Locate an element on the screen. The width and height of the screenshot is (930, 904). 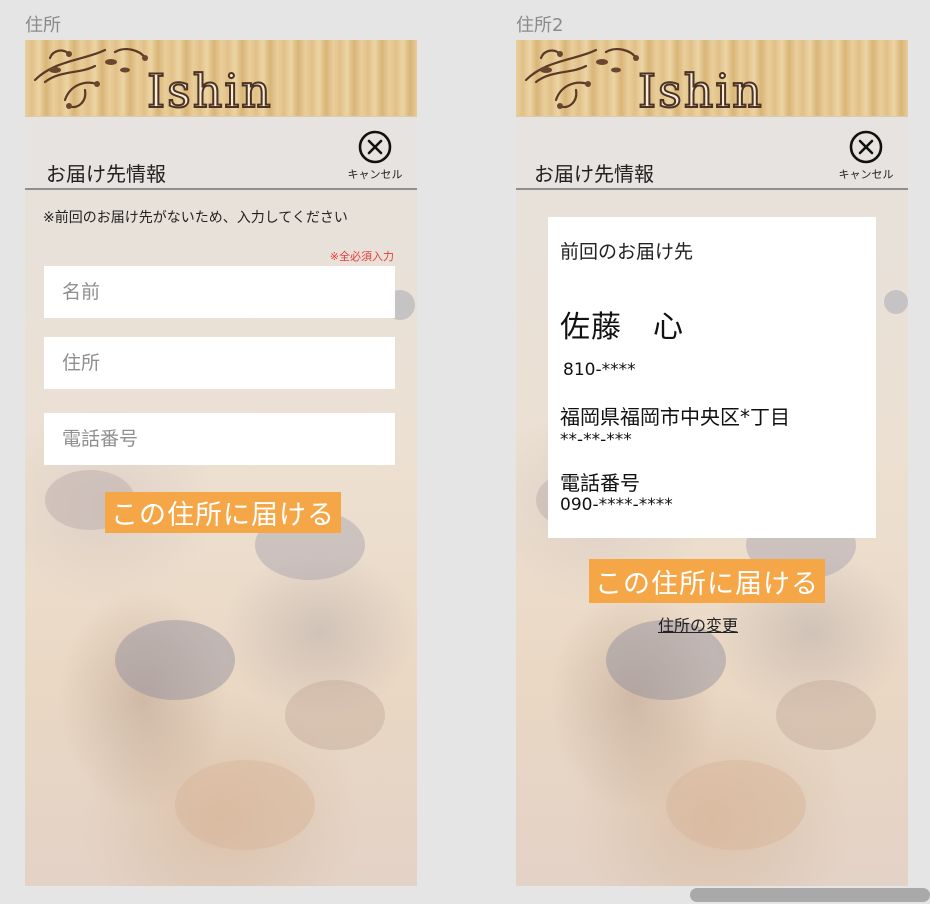
no-previous-address-notice: ※前回のお届け先がないため、入力してください is located at coordinates (195, 218).